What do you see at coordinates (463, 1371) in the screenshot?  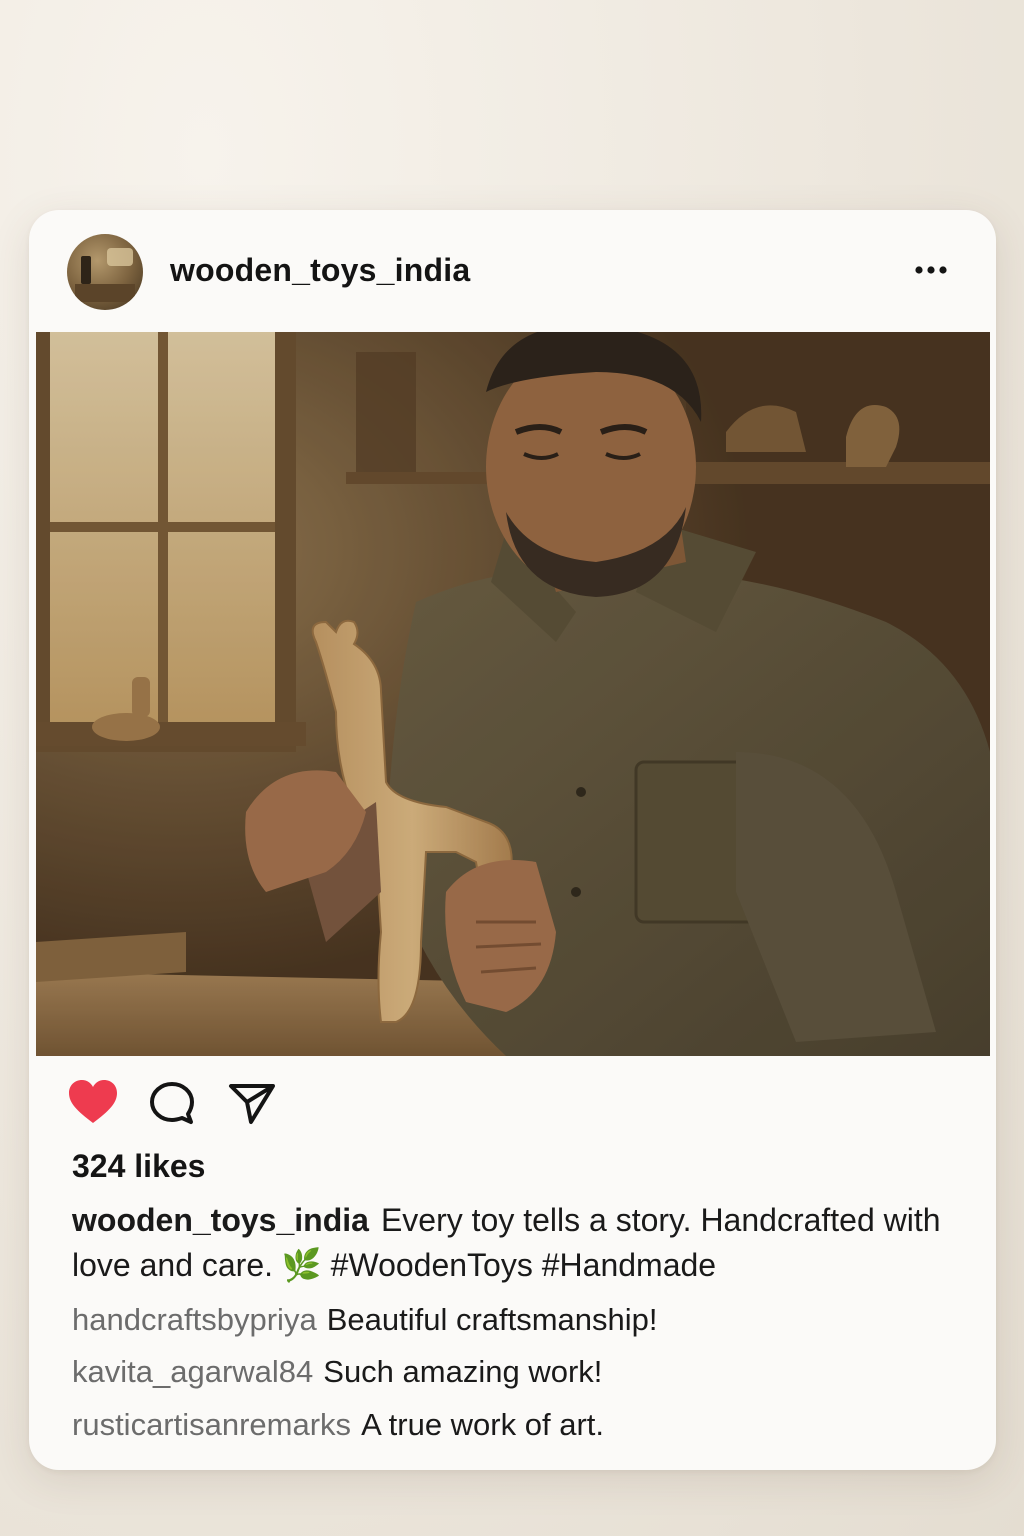 I see `comment-text: Such amazing work!` at bounding box center [463, 1371].